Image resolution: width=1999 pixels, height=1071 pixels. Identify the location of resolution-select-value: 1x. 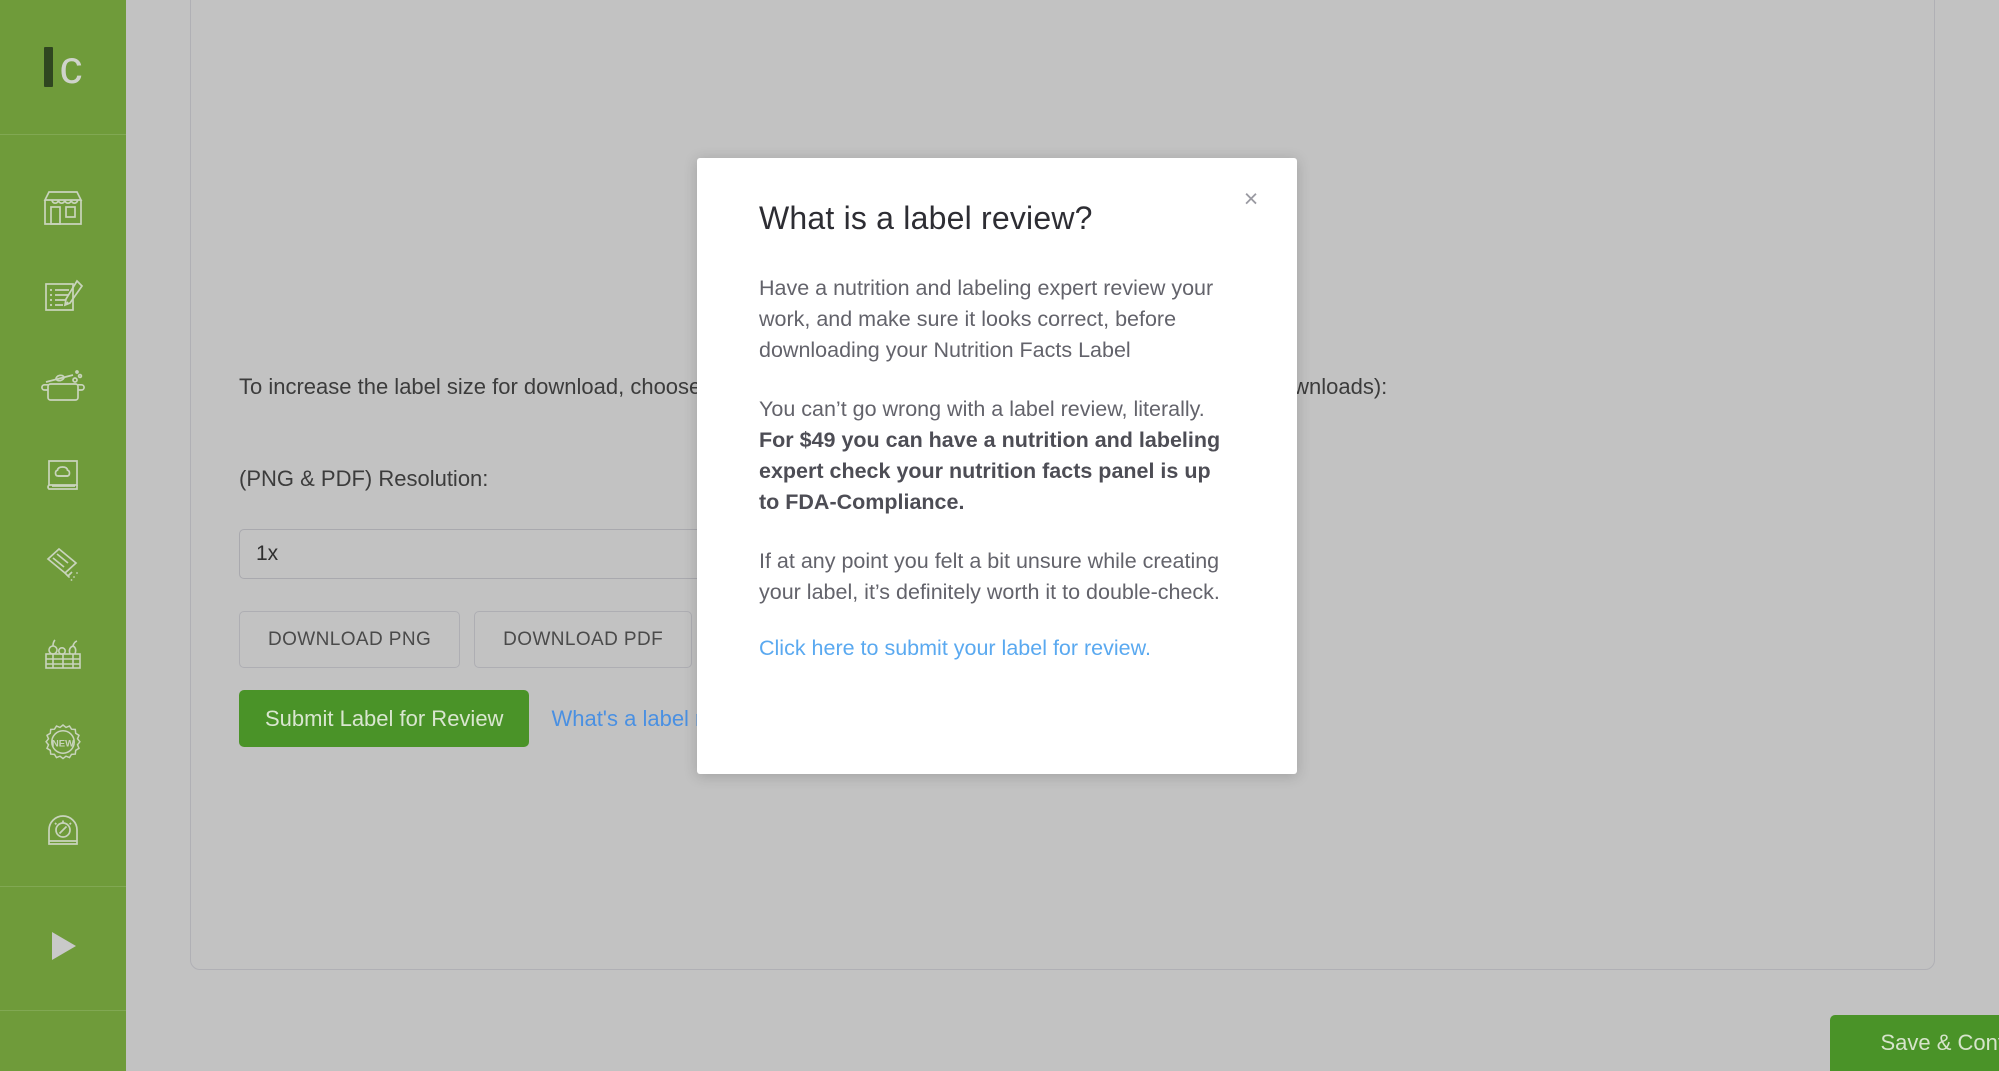
(267, 553).